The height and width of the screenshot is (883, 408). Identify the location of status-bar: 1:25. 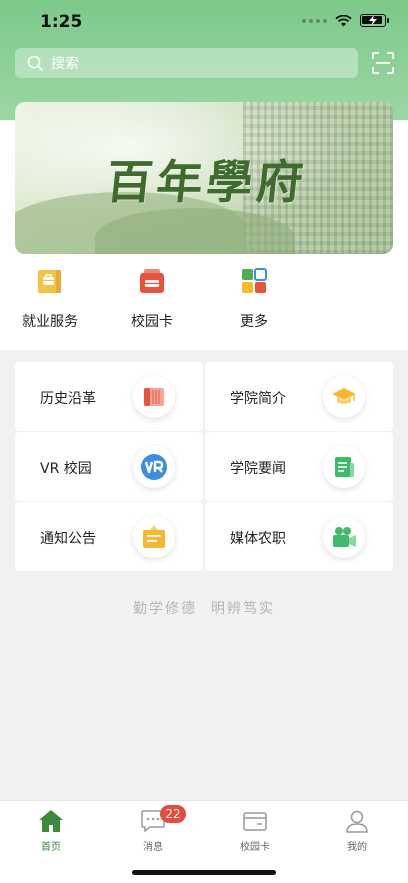
(204, 22).